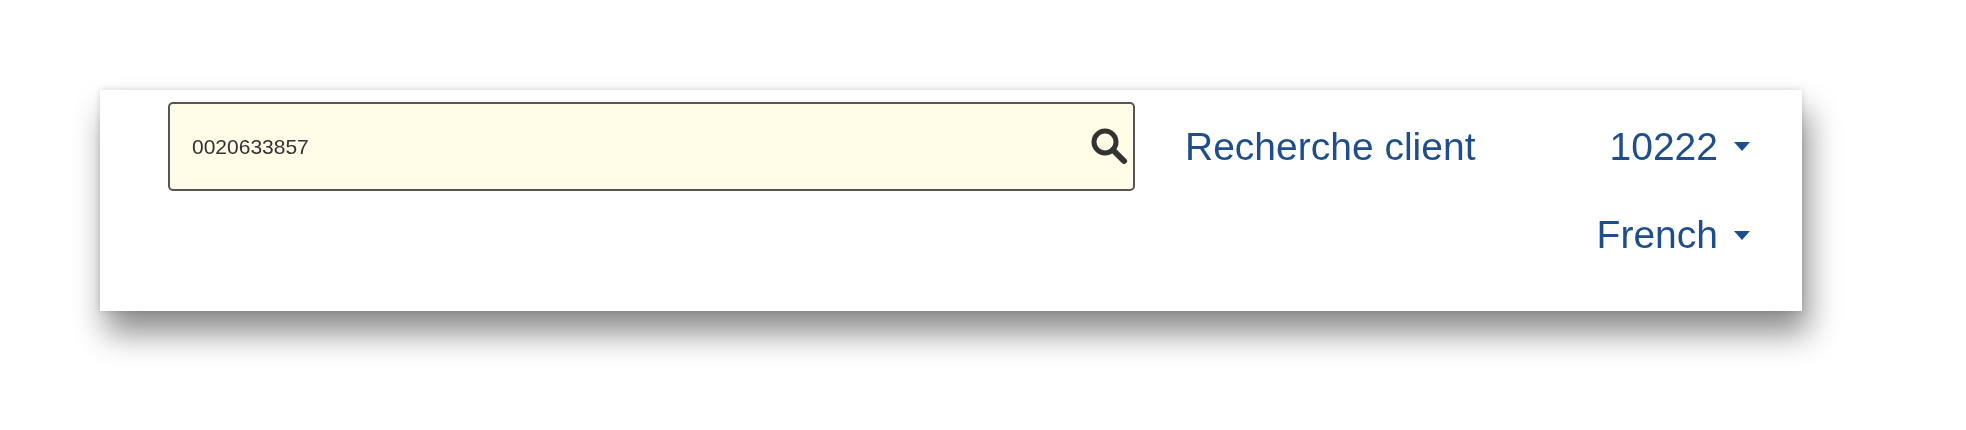 This screenshot has height=430, width=1966. I want to click on user-menu: 10222, so click(1679, 146).